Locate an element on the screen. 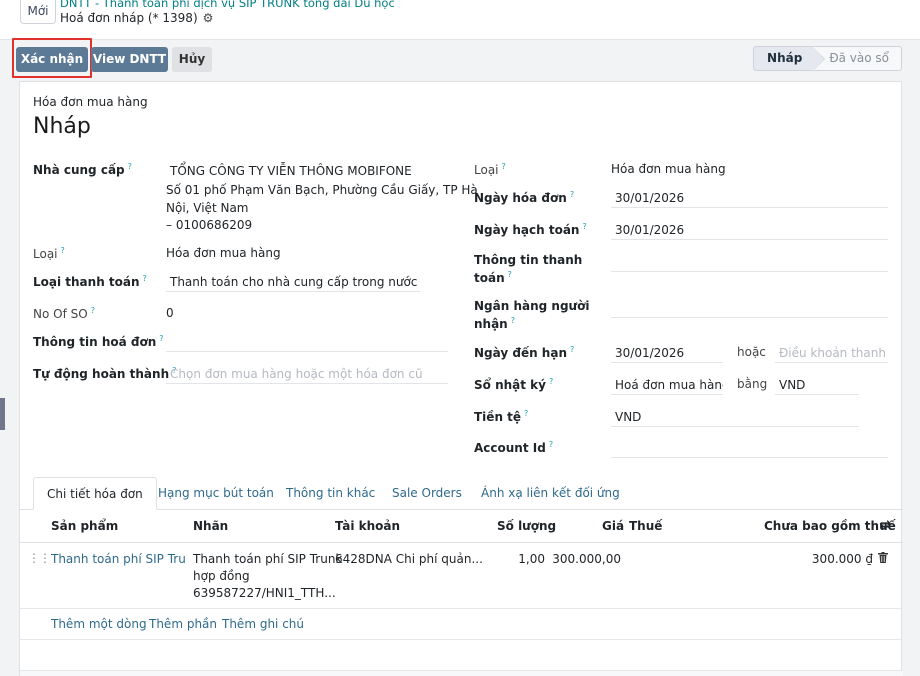 The height and width of the screenshot is (676, 920). autocomplete-label: Tự động hoàn thành? is located at coordinates (105, 373).